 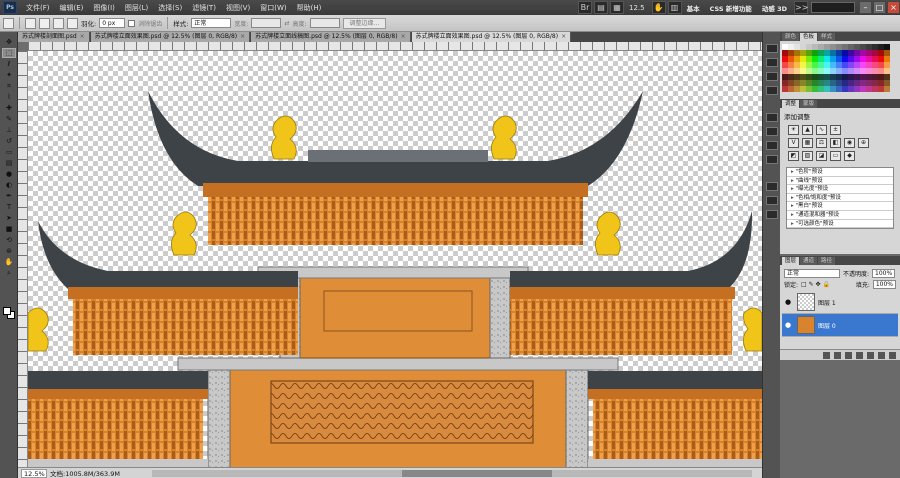 What do you see at coordinates (38, 8) in the screenshot?
I see `menu-file: 文件(F)` at bounding box center [38, 8].